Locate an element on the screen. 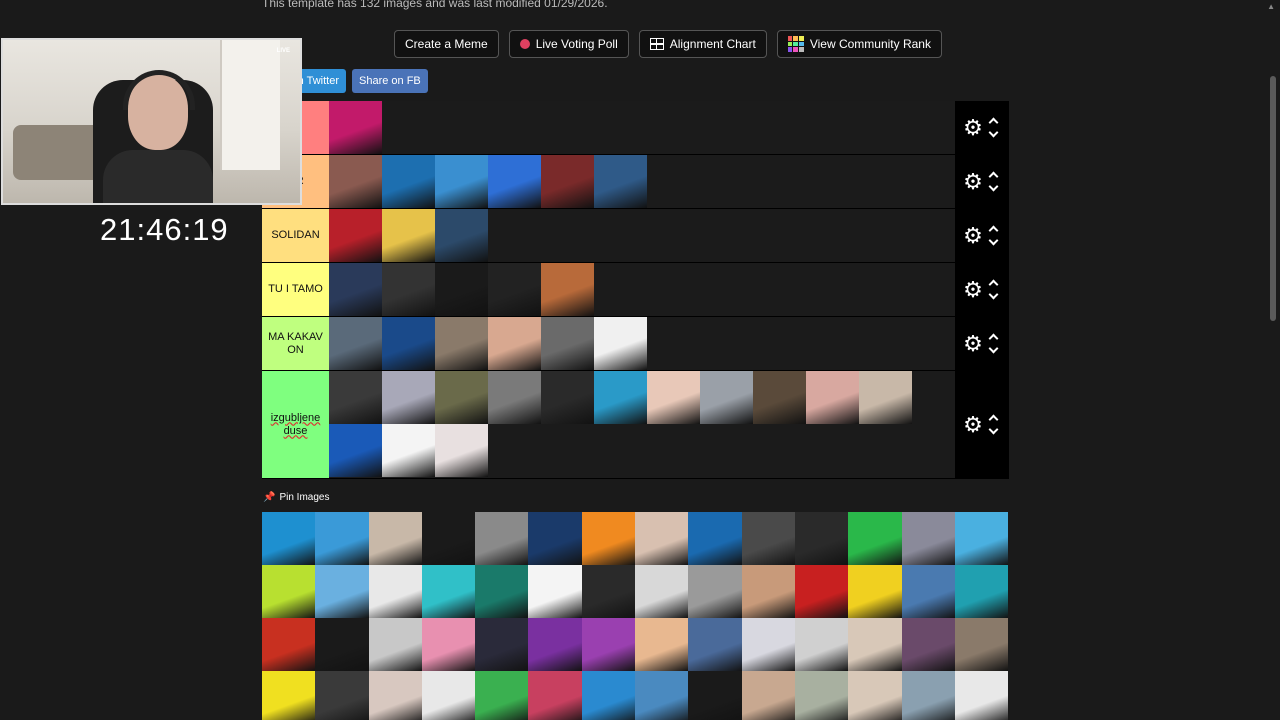  share-fb-button: Share on FB is located at coordinates (390, 81).